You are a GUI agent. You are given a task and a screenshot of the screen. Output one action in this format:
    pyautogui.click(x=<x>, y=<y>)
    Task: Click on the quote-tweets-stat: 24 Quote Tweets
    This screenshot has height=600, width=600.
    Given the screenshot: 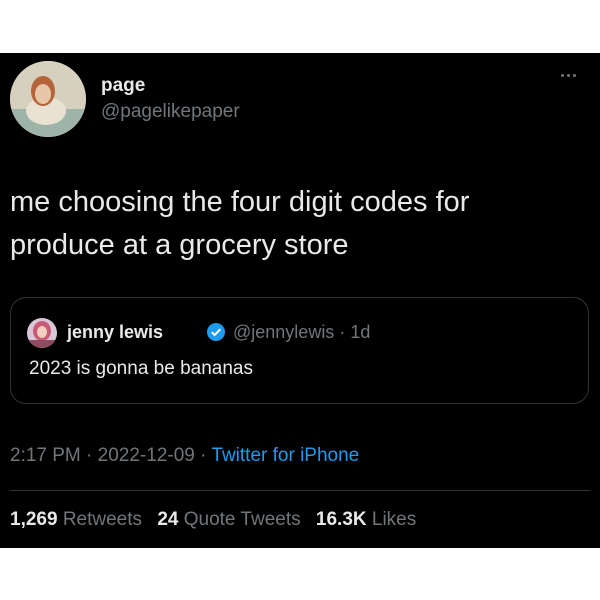 What is the action you would take?
    pyautogui.click(x=231, y=519)
    